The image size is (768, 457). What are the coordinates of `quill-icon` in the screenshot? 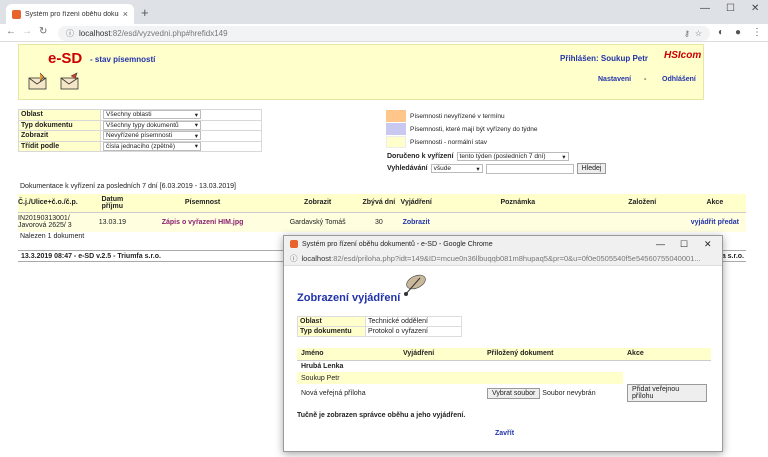 It's located at (415, 285).